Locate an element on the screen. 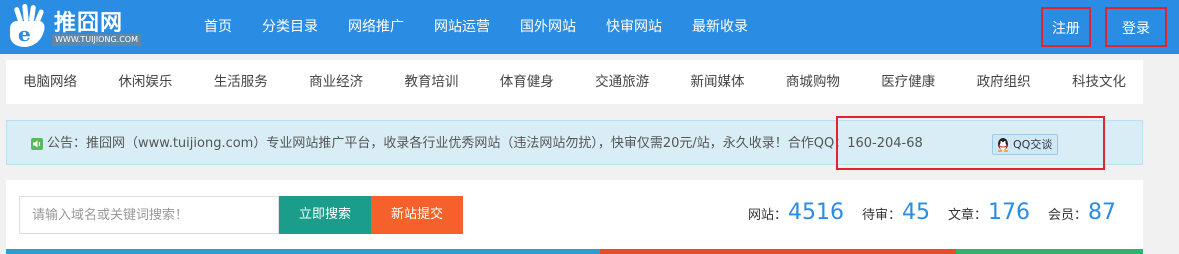 Image resolution: width=1179 pixels, height=254 pixels. nav-home: 首页 is located at coordinates (218, 27).